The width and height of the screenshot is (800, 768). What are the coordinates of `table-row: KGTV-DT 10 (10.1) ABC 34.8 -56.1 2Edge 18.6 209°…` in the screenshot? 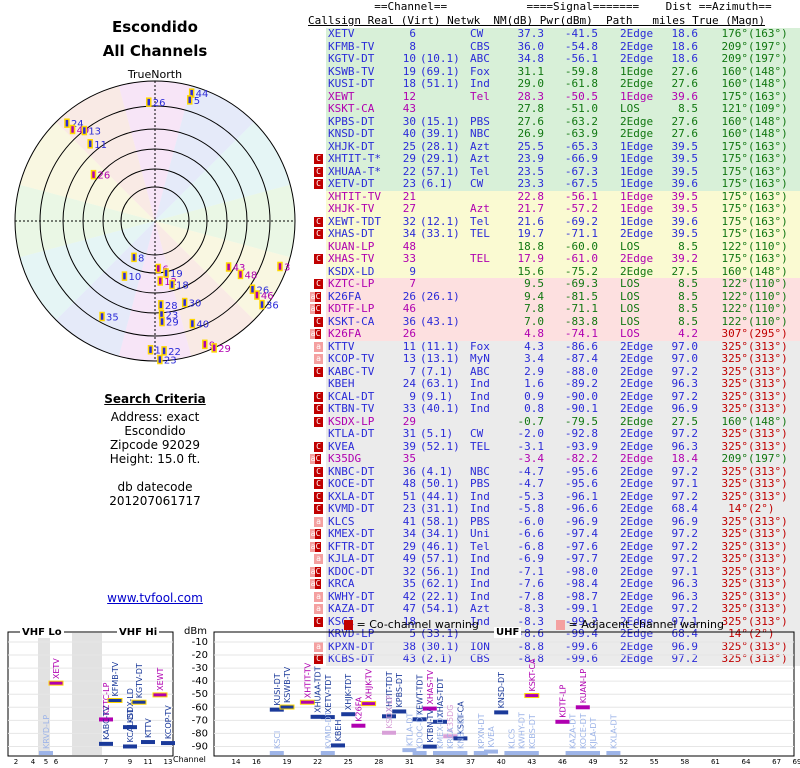 It's located at (554, 59).